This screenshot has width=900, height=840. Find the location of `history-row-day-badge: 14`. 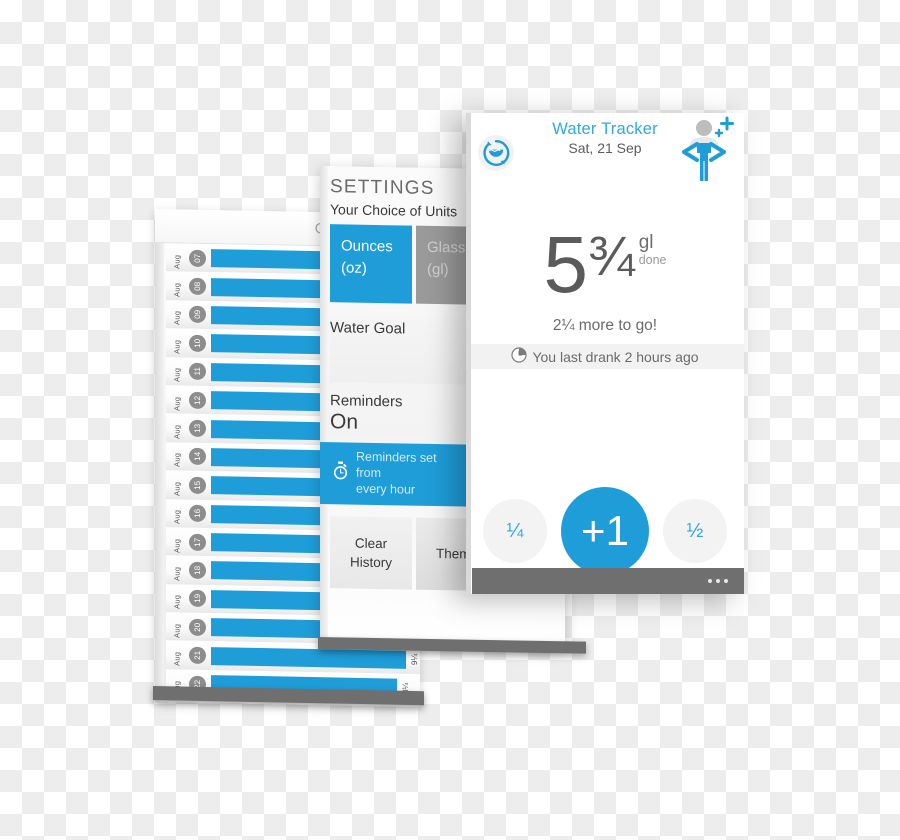

history-row-day-badge: 14 is located at coordinates (197, 457).